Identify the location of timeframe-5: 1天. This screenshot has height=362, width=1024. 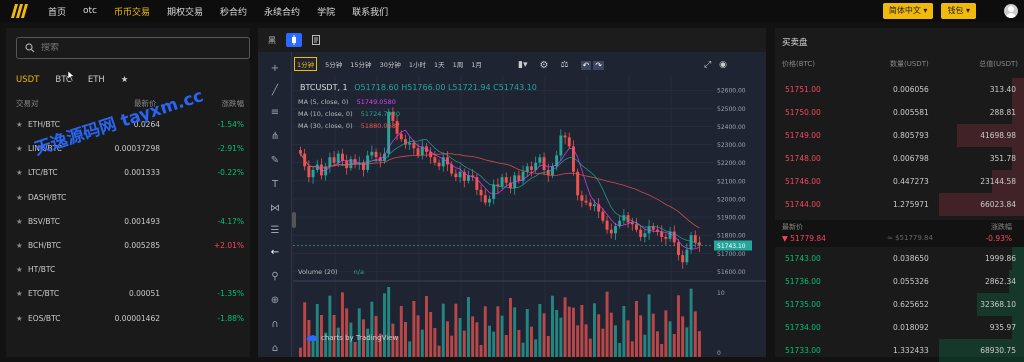
(439, 64).